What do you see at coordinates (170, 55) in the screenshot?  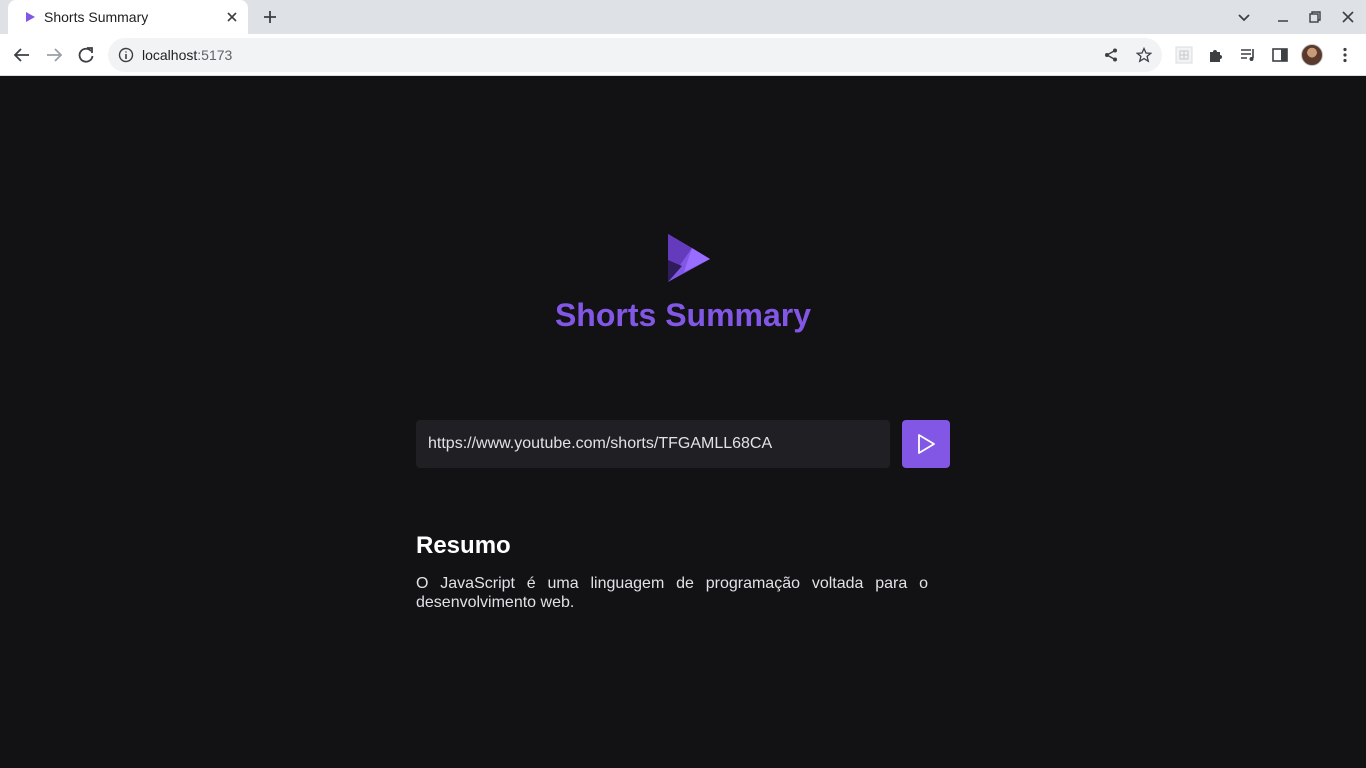 I see `url-host: localhost` at bounding box center [170, 55].